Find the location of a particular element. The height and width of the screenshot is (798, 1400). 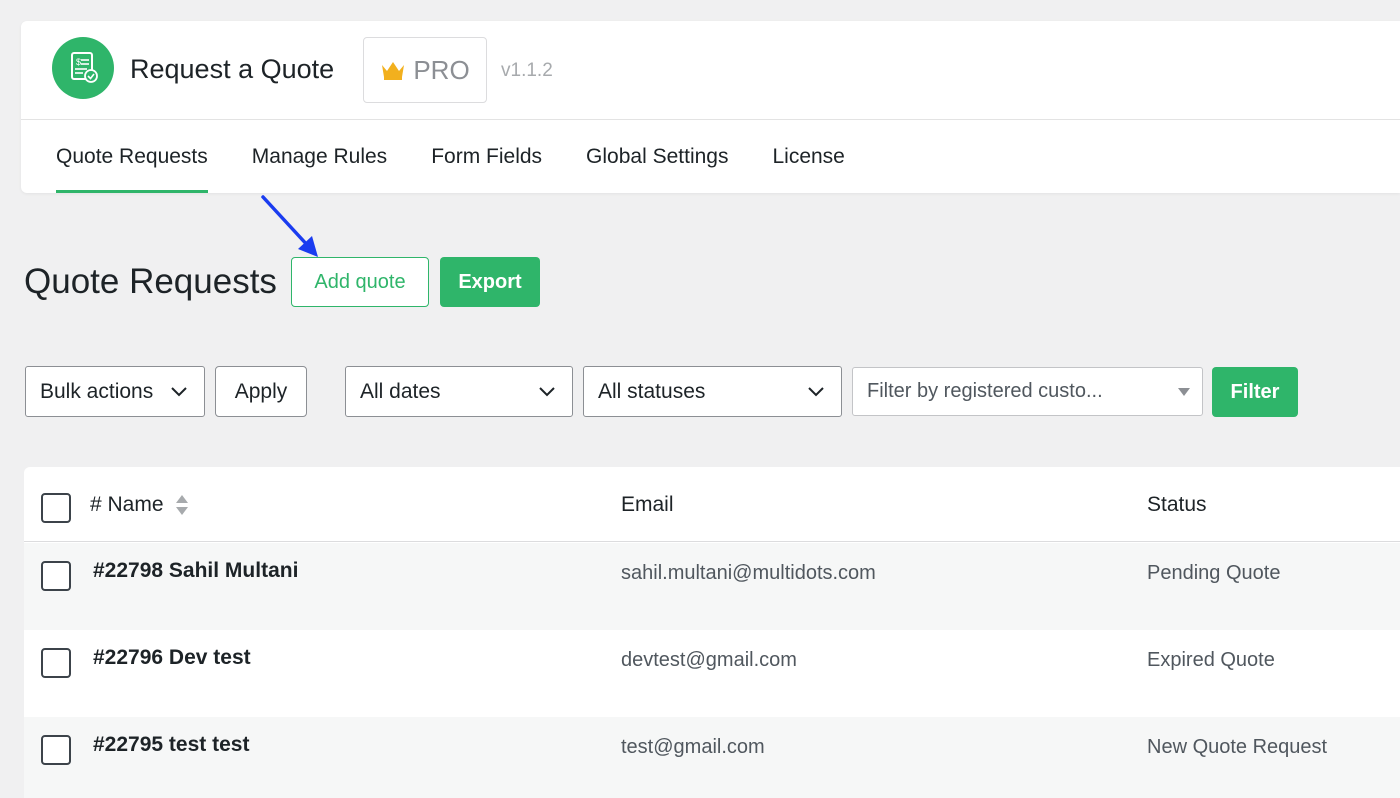

sort-arrows-icon is located at coordinates (182, 505).